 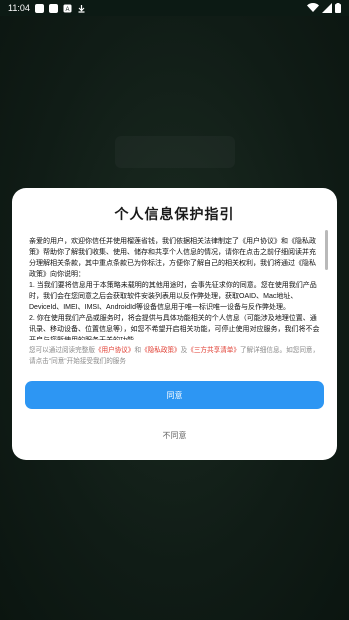 What do you see at coordinates (174, 8) in the screenshot?
I see `status-bar: 11:04 A` at bounding box center [174, 8].